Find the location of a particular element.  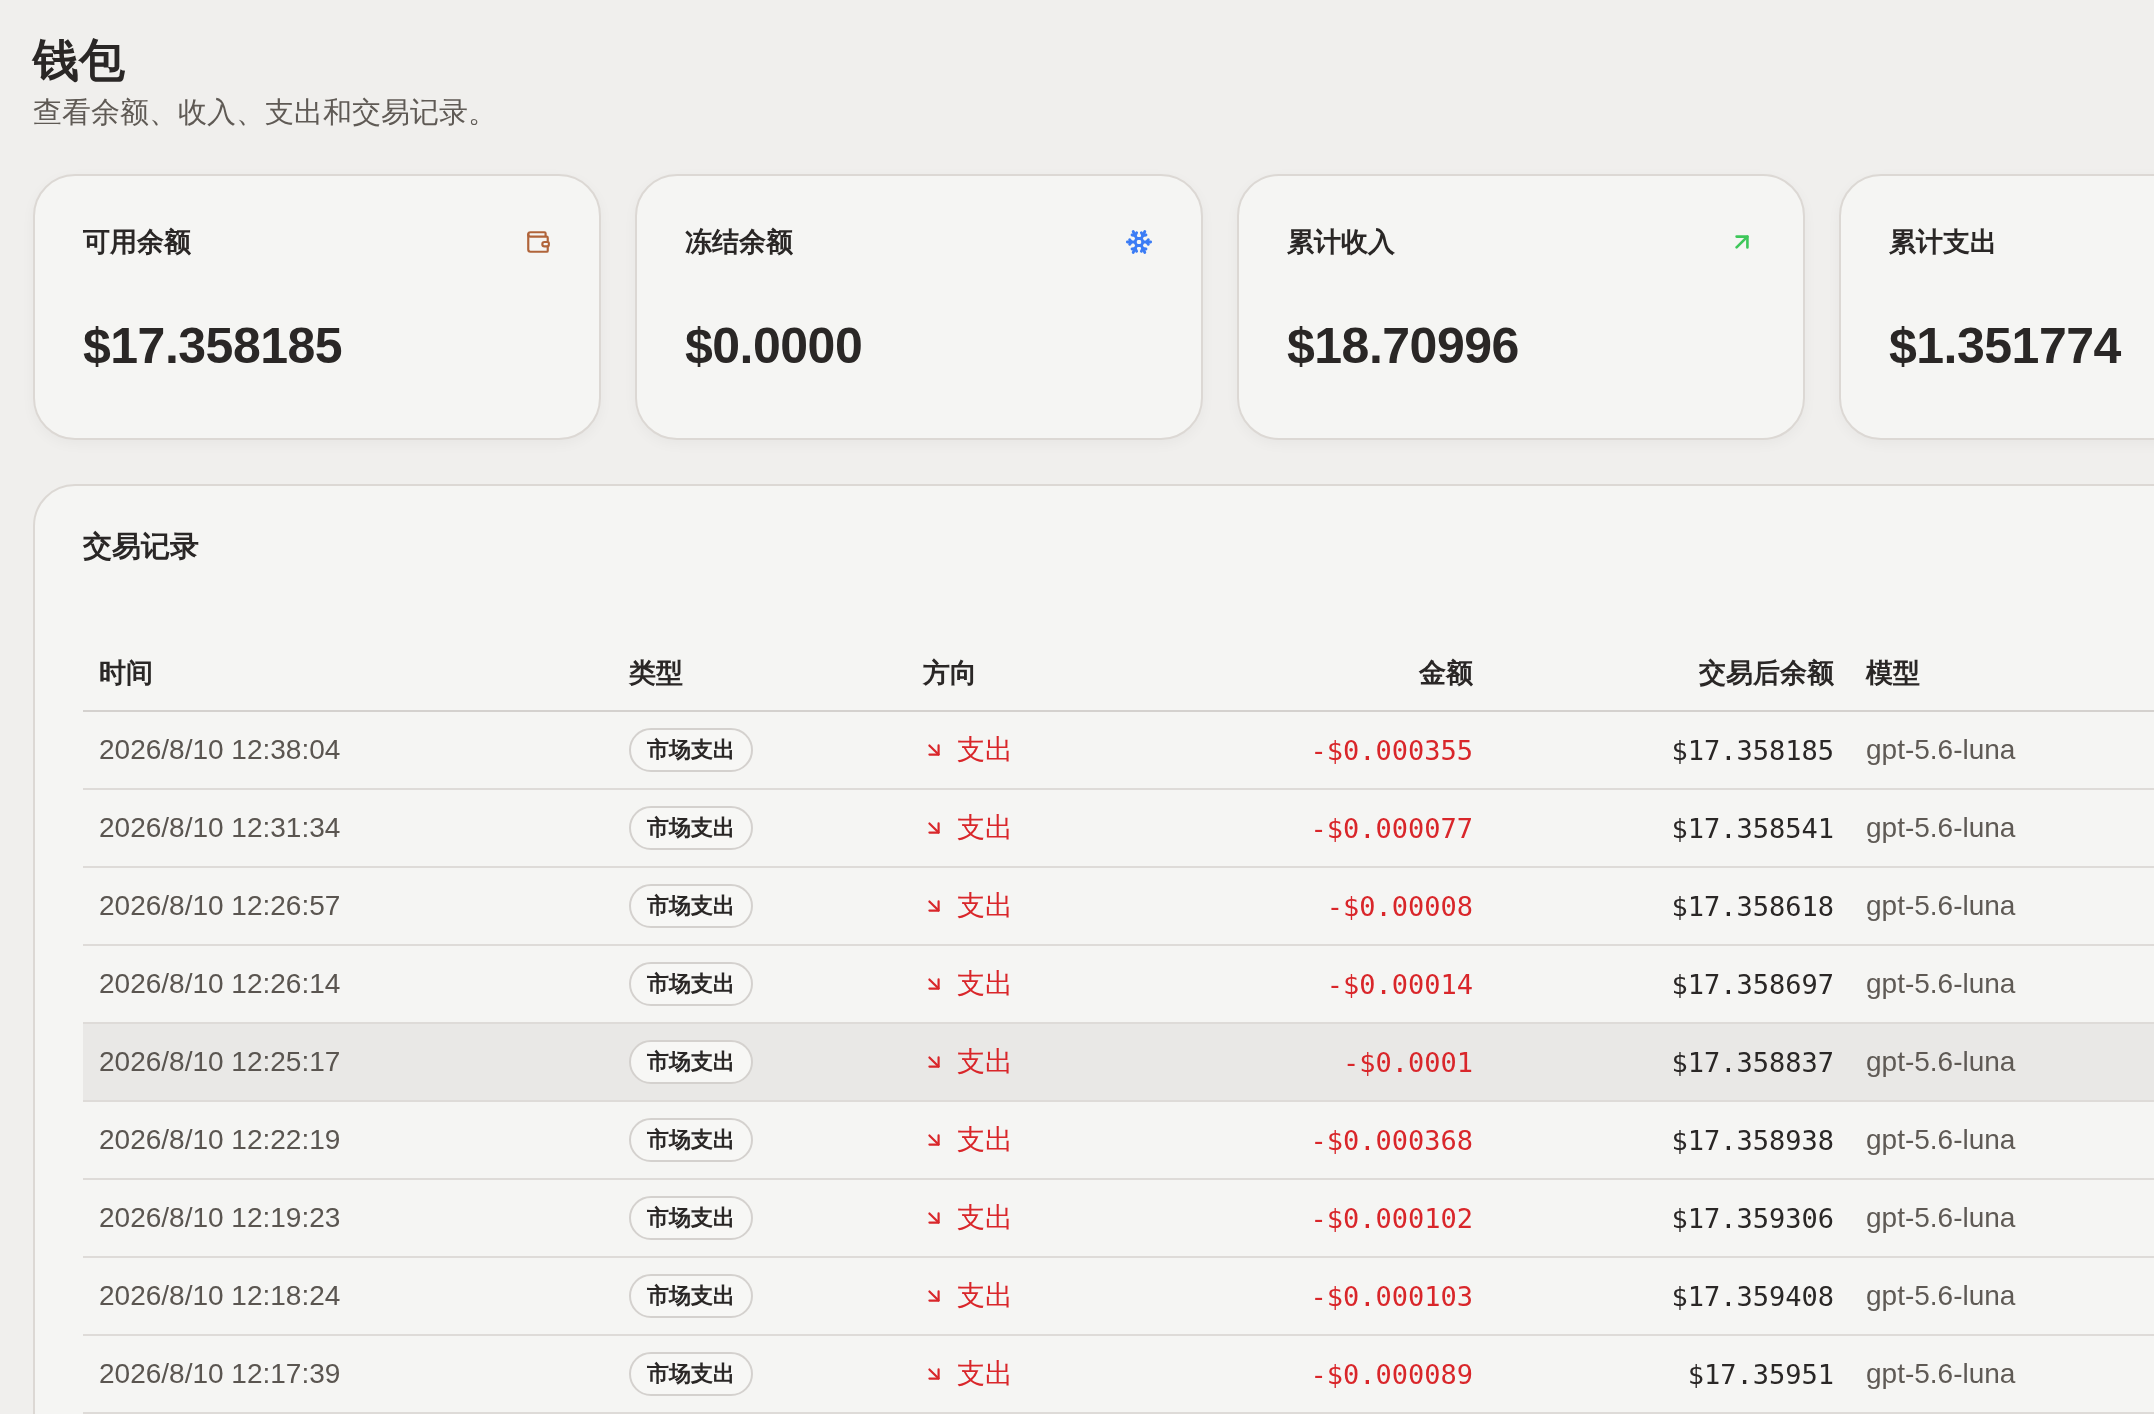

time-cell: 2026/8/10 12:19:23 is located at coordinates (220, 1218).